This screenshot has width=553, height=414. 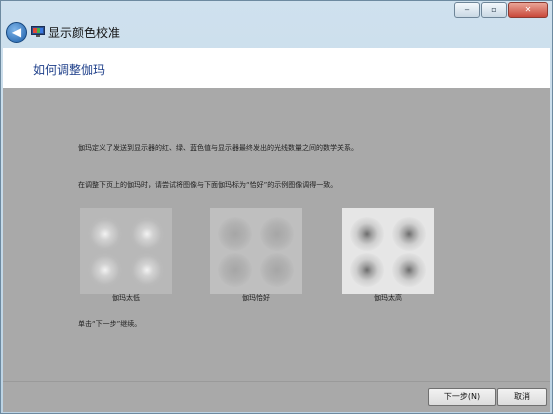 What do you see at coordinates (388, 251) in the screenshot?
I see `sample-gamma-too-high` at bounding box center [388, 251].